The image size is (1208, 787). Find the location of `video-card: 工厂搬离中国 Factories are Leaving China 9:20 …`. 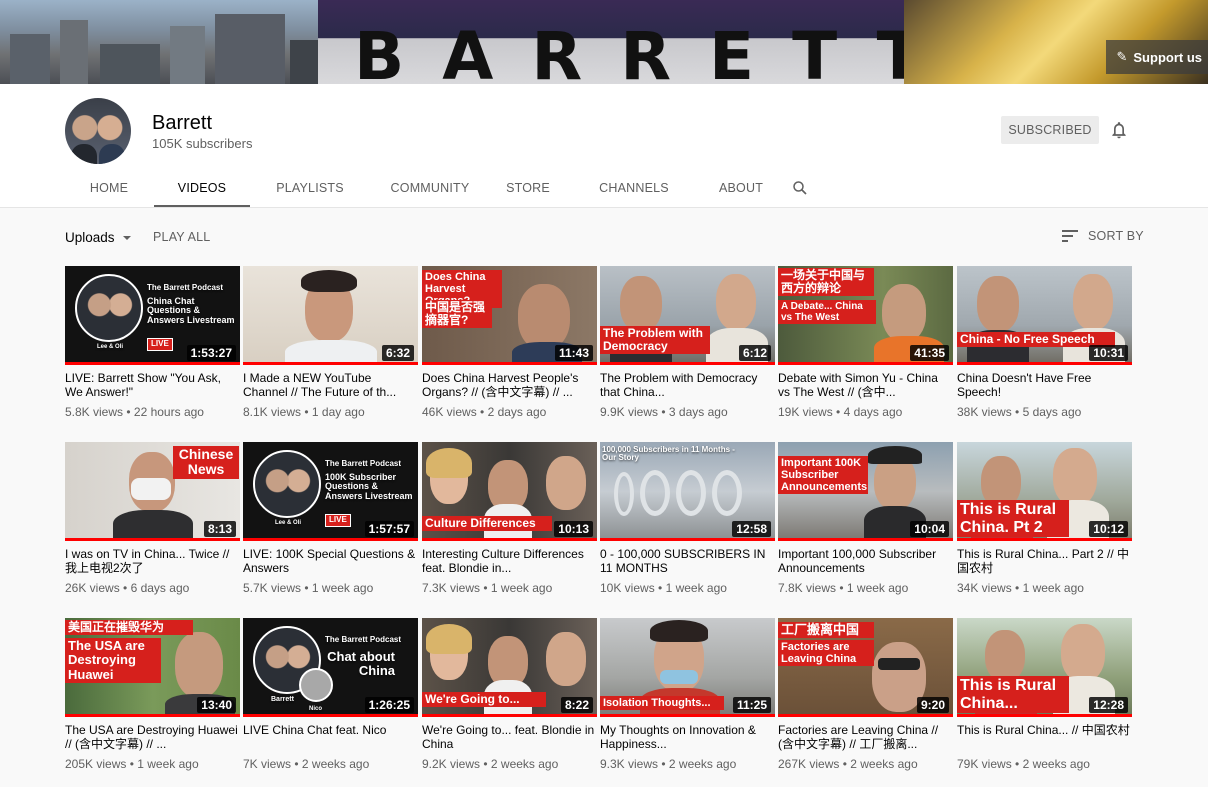

video-card: 工厂搬离中国 Factories are Leaving China 9:20 … is located at coordinates (865, 694).